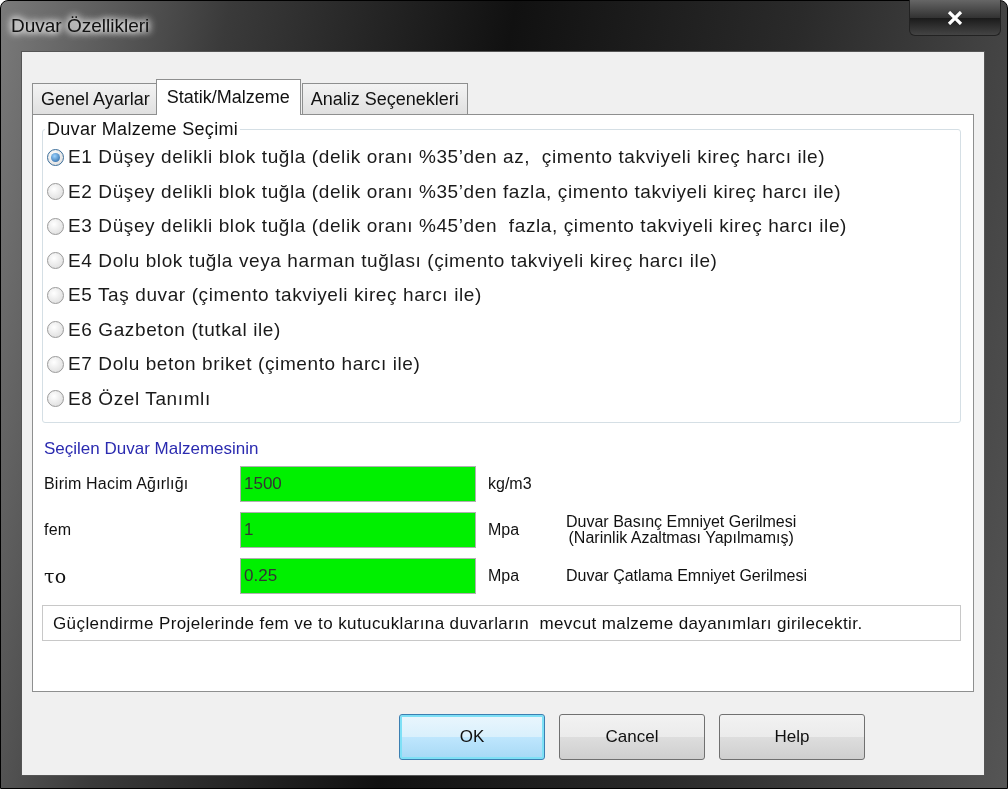  I want to click on window-title: Duvar Özellikleri, so click(80, 26).